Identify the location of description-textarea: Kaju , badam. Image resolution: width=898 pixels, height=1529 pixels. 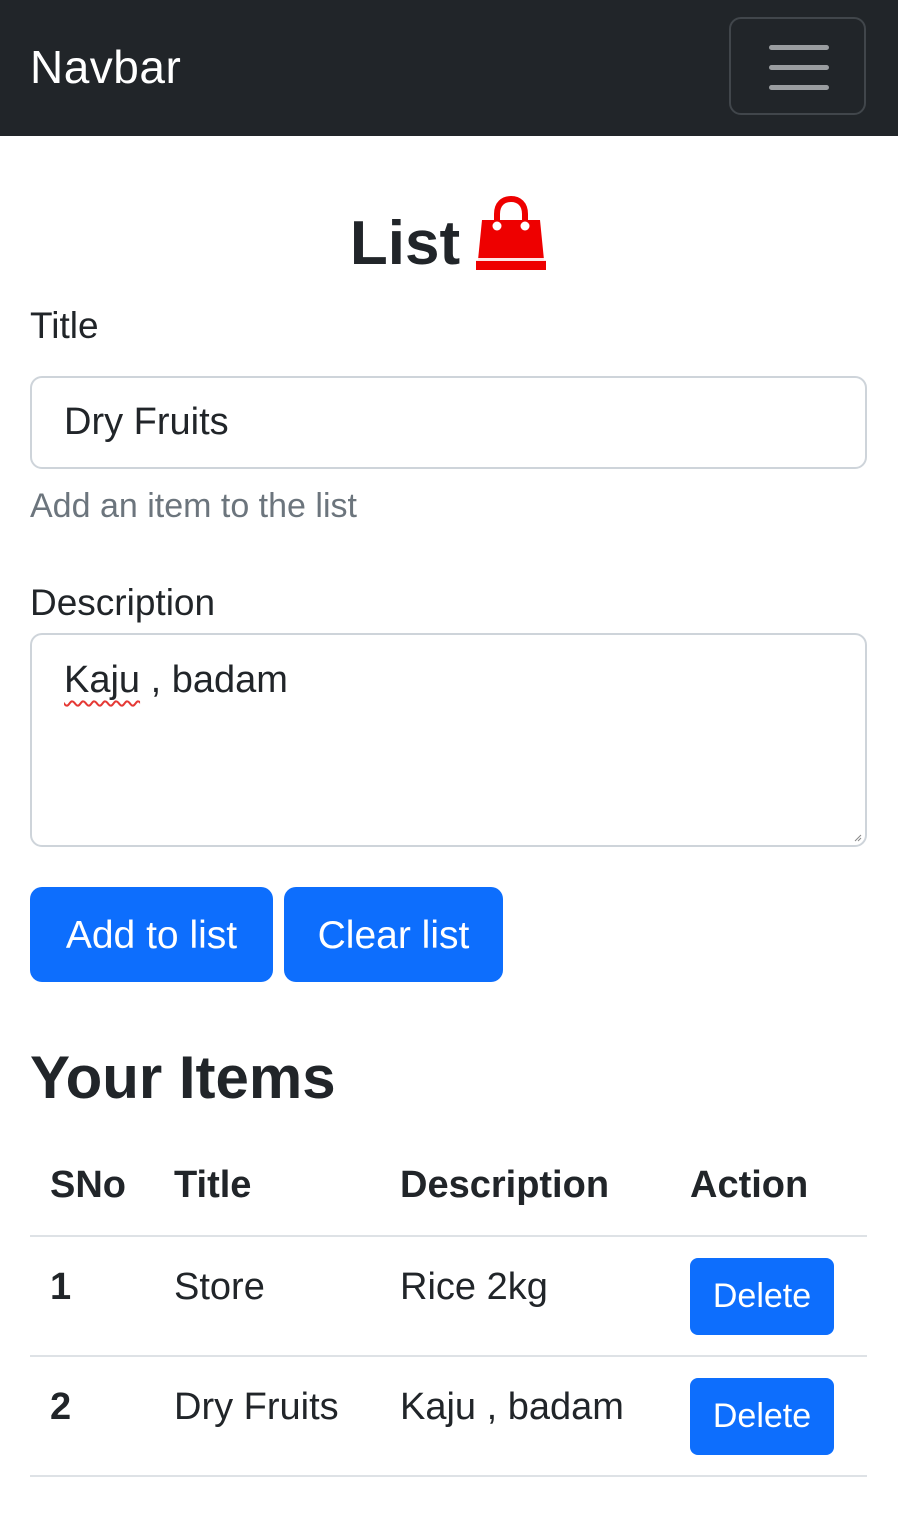
(448, 740).